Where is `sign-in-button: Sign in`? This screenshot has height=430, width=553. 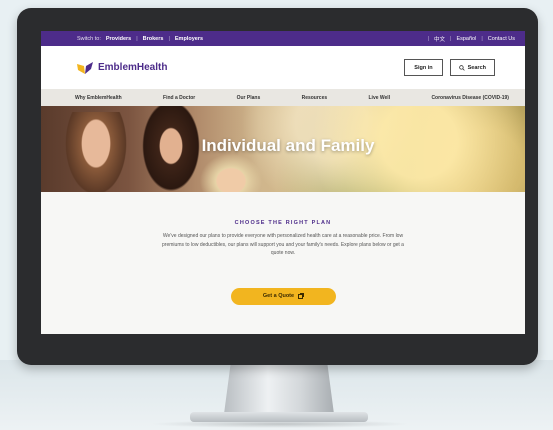
sign-in-button: Sign in is located at coordinates (423, 67).